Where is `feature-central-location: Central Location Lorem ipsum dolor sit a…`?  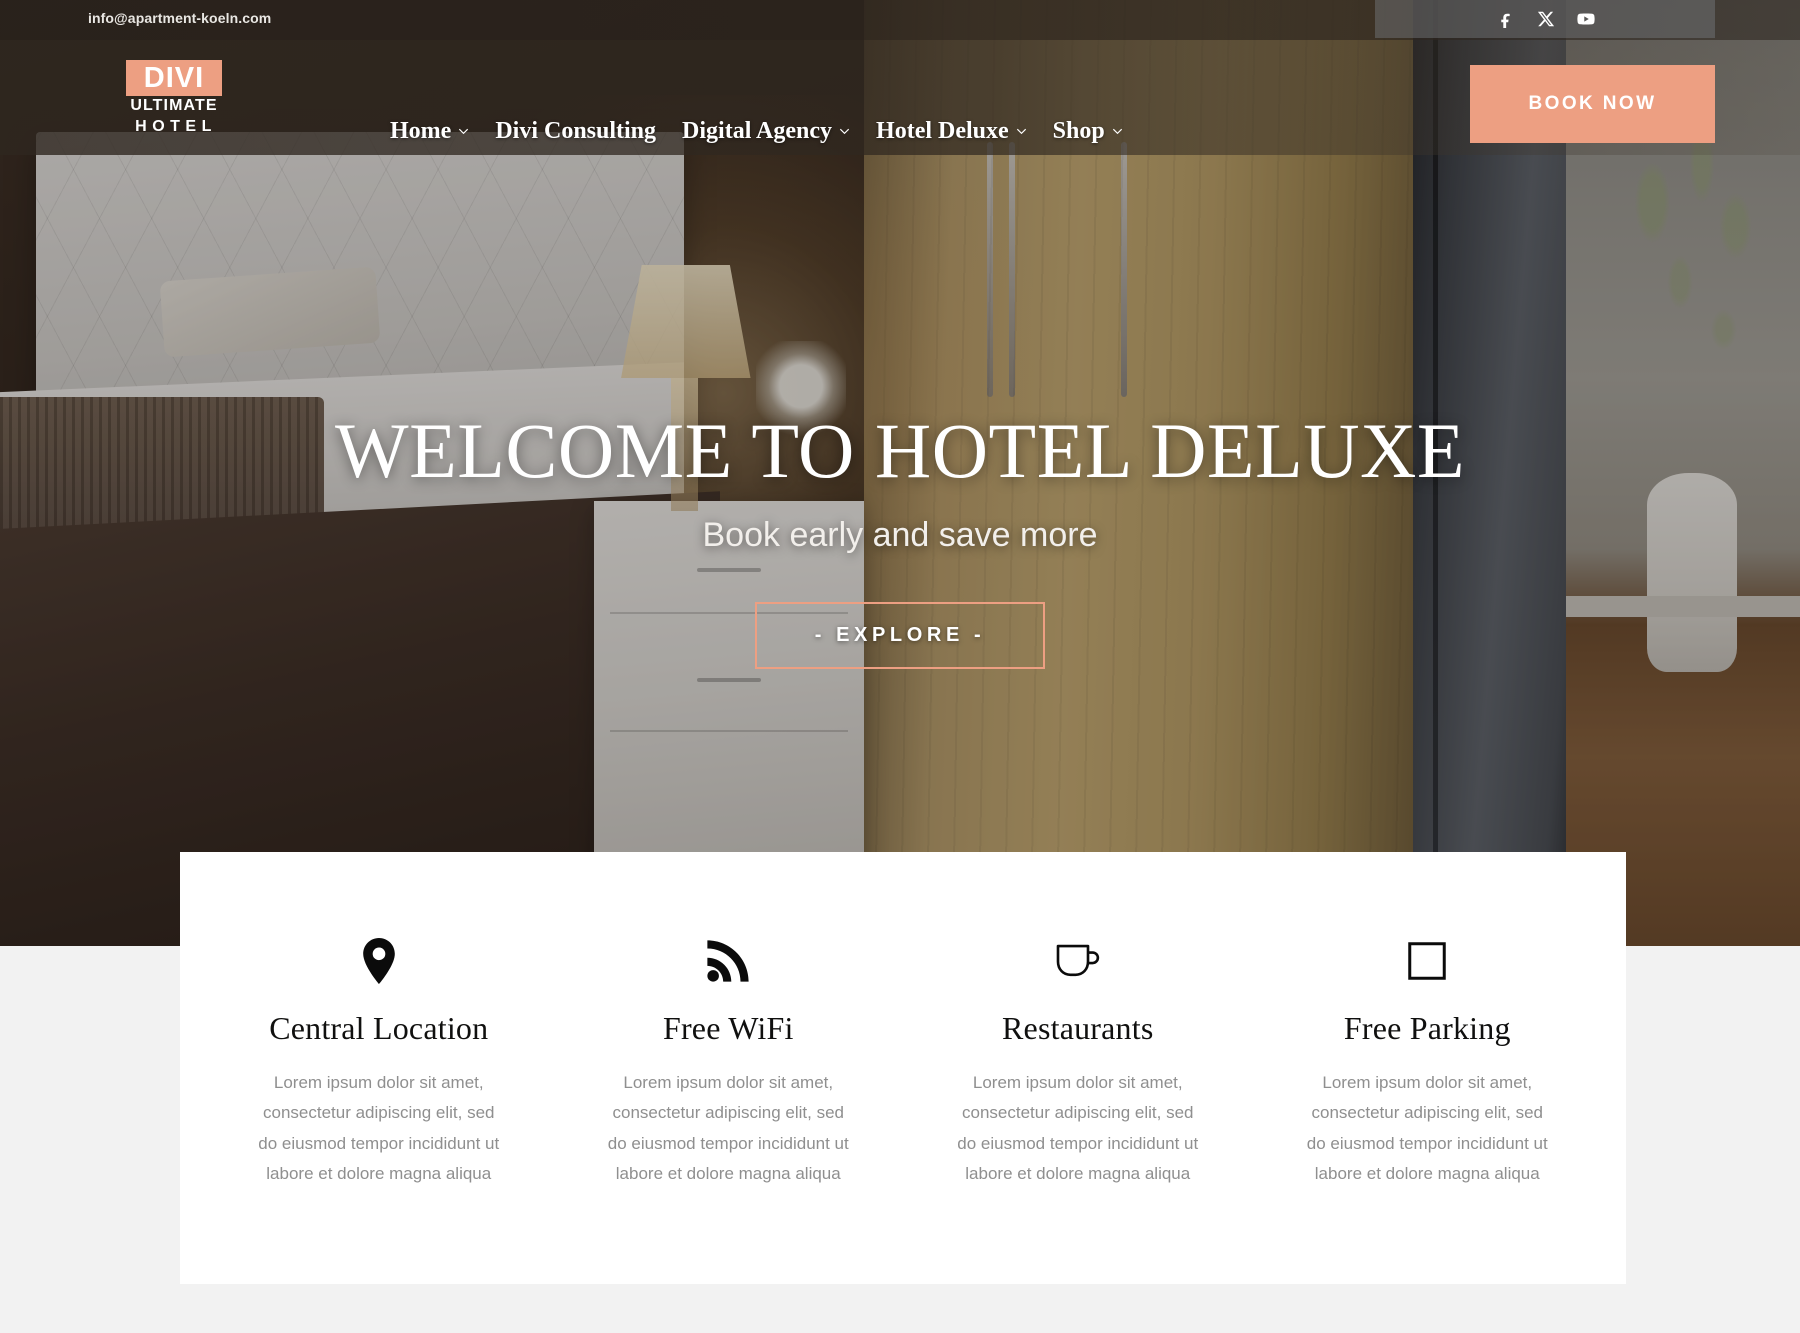 feature-central-location: Central Location Lorem ipsum dolor sit a… is located at coordinates (379, 1063).